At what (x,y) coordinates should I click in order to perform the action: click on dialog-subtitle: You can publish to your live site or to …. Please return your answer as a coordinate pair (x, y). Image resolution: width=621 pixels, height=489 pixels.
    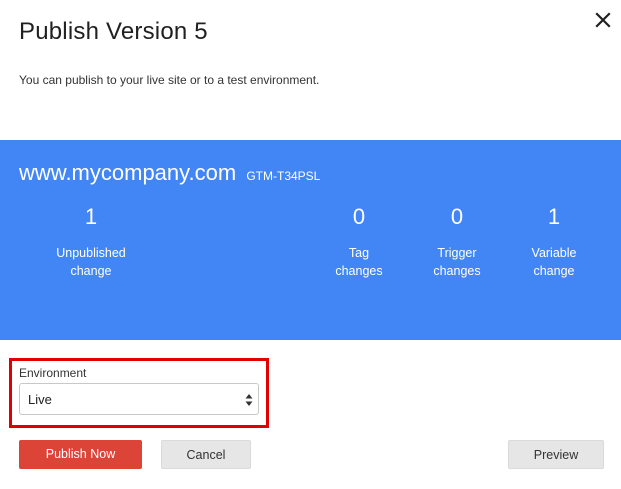
    Looking at the image, I should click on (169, 80).